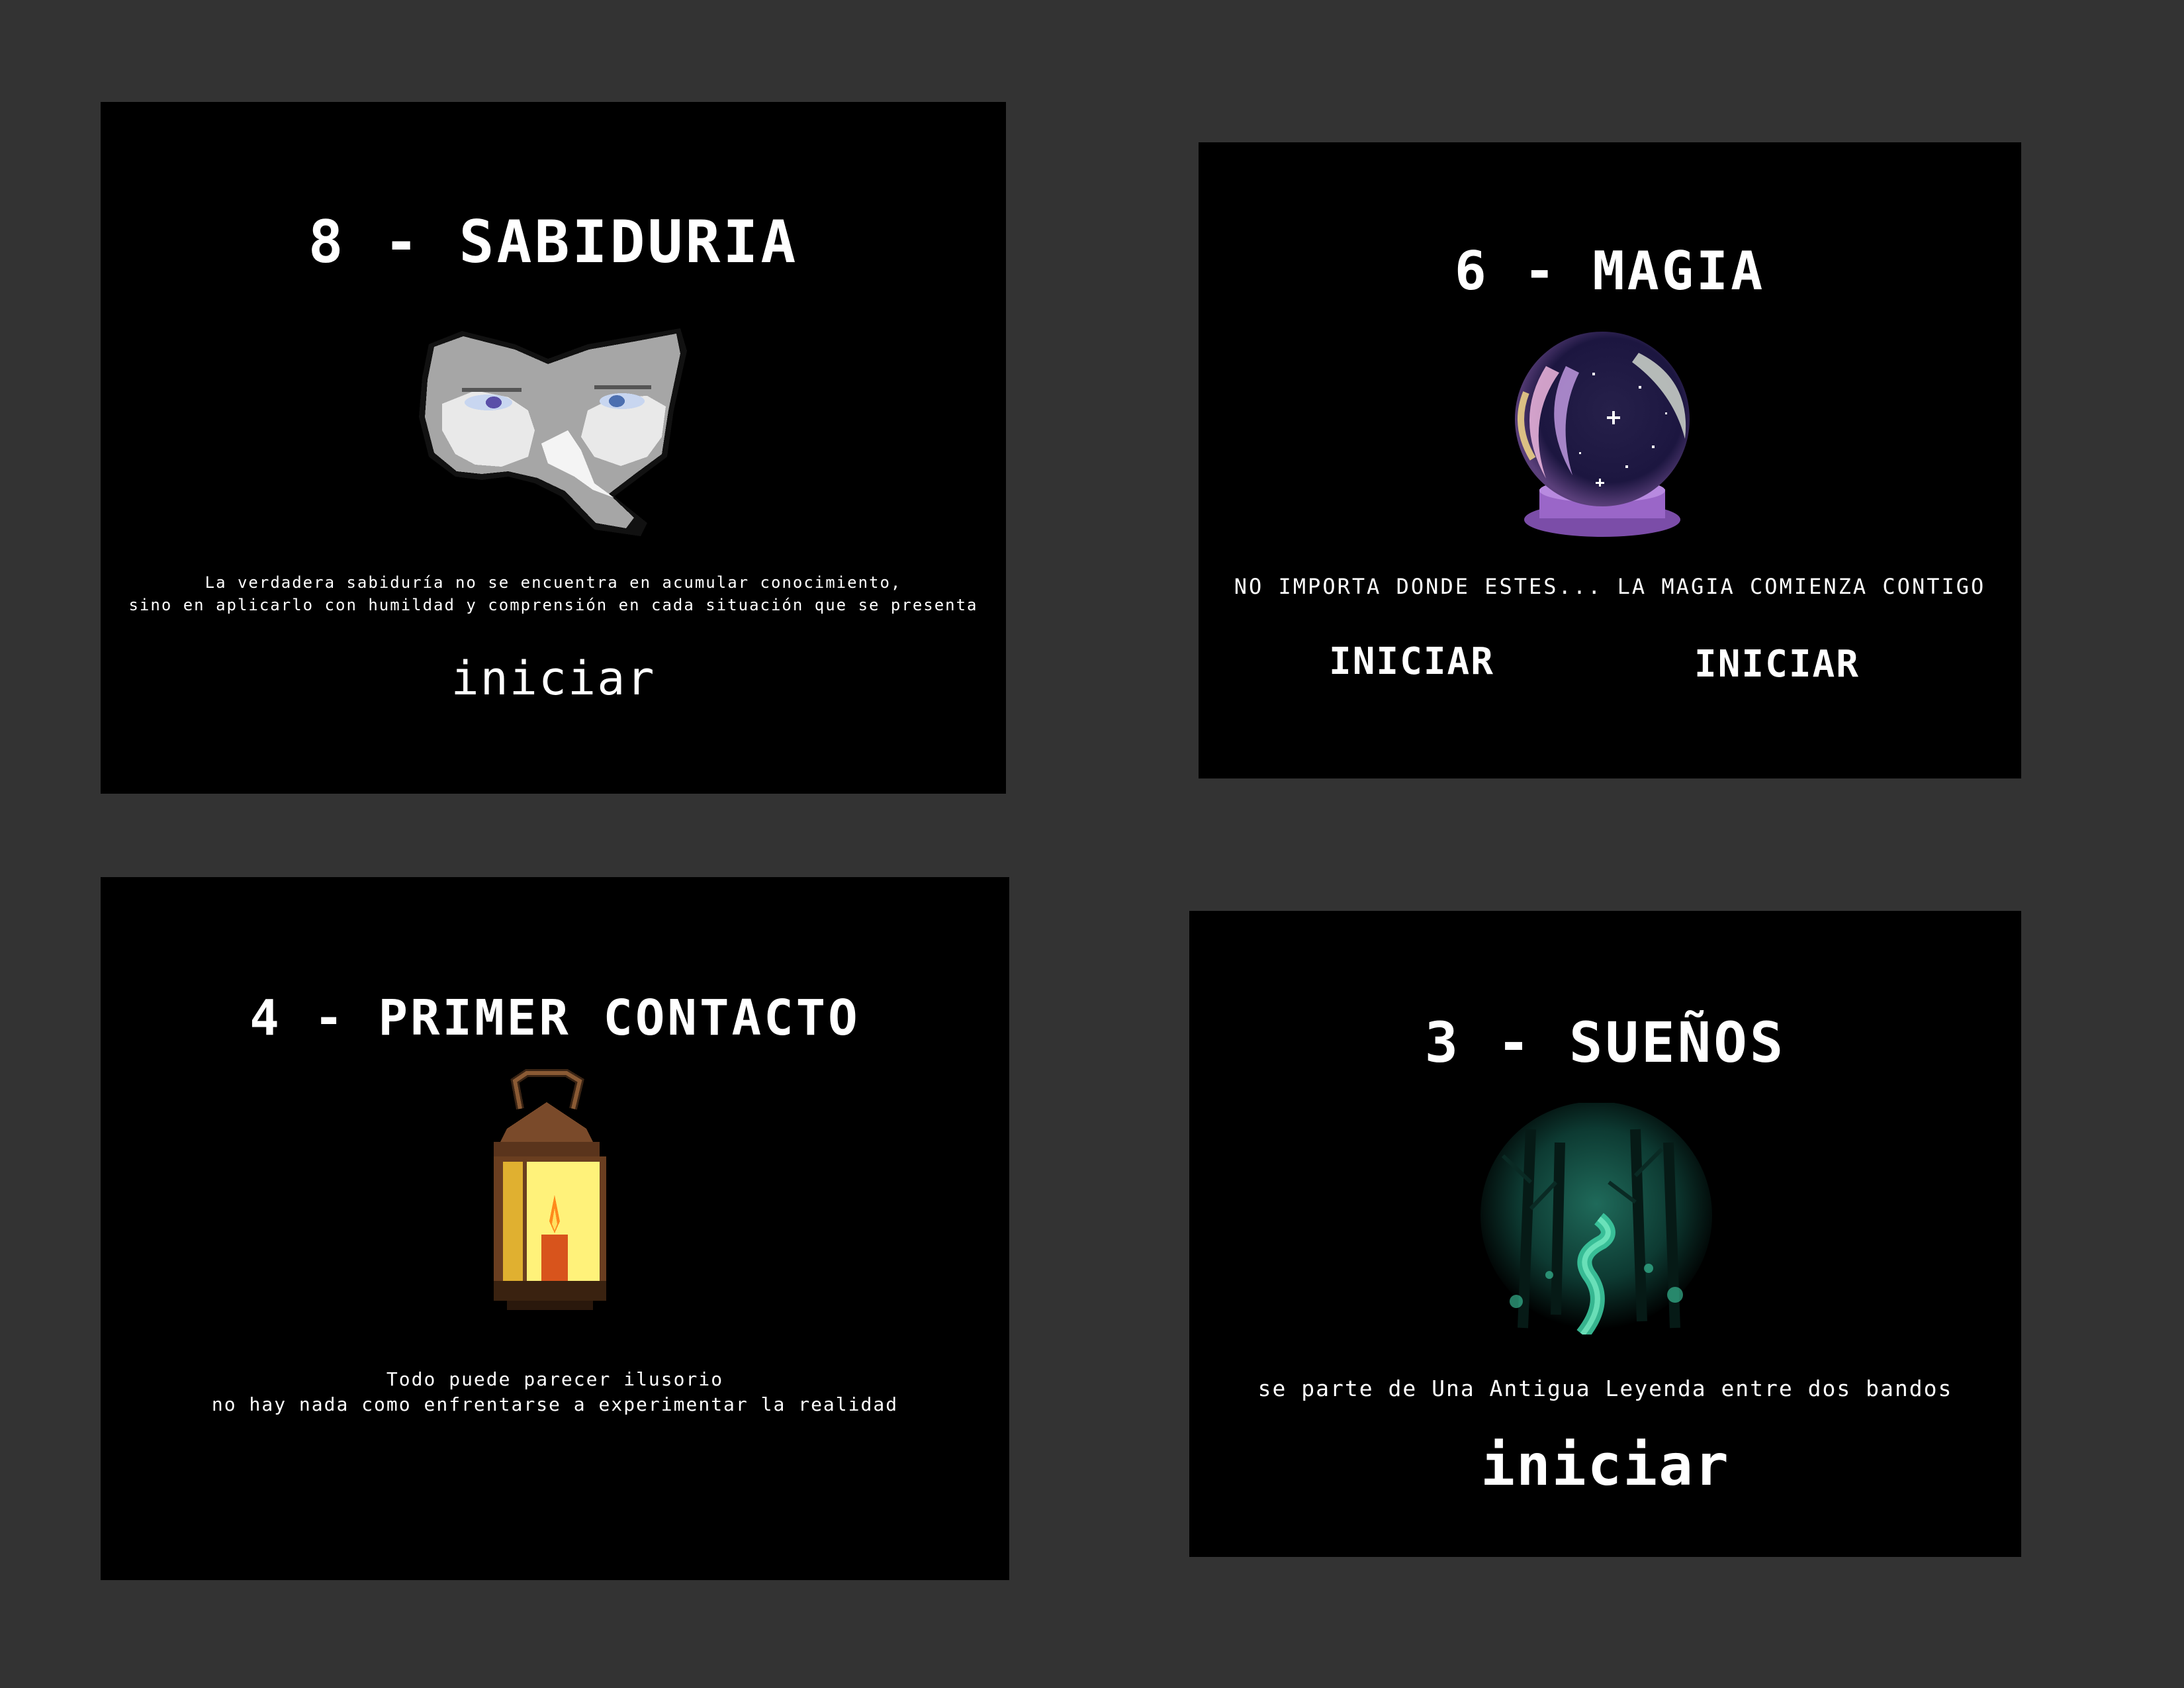 The height and width of the screenshot is (1688, 2184). Describe the element at coordinates (1605, 1042) in the screenshot. I see `card-title: 3 - SUEÑOS` at that location.